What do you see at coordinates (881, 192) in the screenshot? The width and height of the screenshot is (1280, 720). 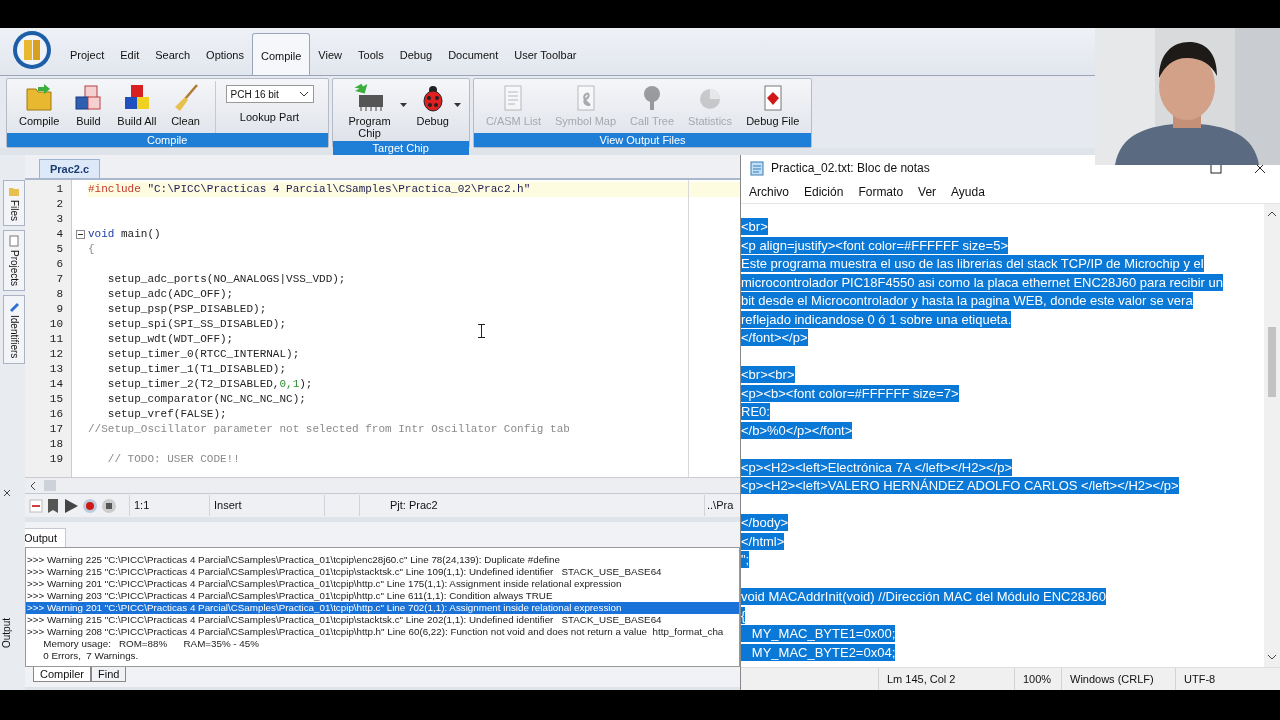 I see `menu-item: Formato` at bounding box center [881, 192].